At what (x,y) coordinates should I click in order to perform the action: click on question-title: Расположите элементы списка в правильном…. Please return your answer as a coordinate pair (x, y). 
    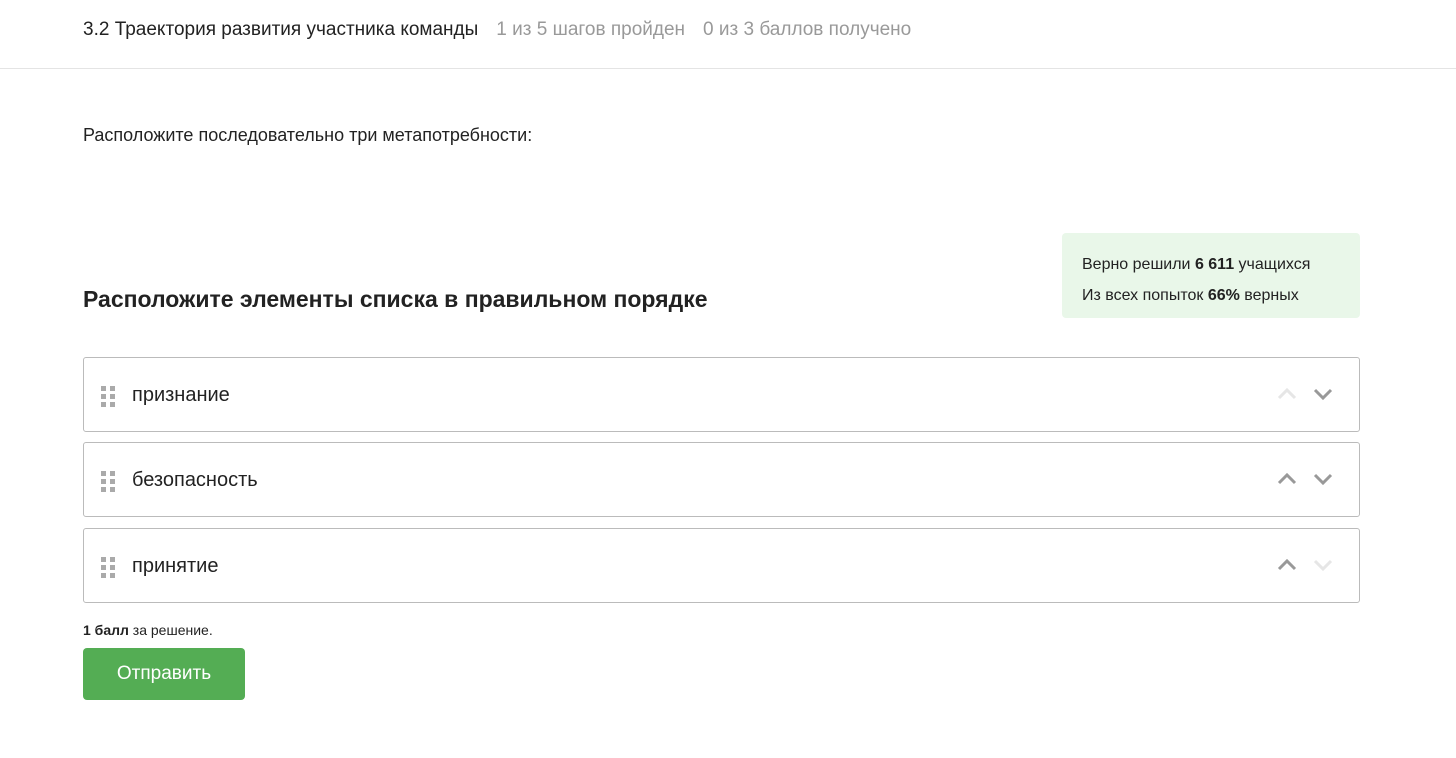
    Looking at the image, I should click on (395, 299).